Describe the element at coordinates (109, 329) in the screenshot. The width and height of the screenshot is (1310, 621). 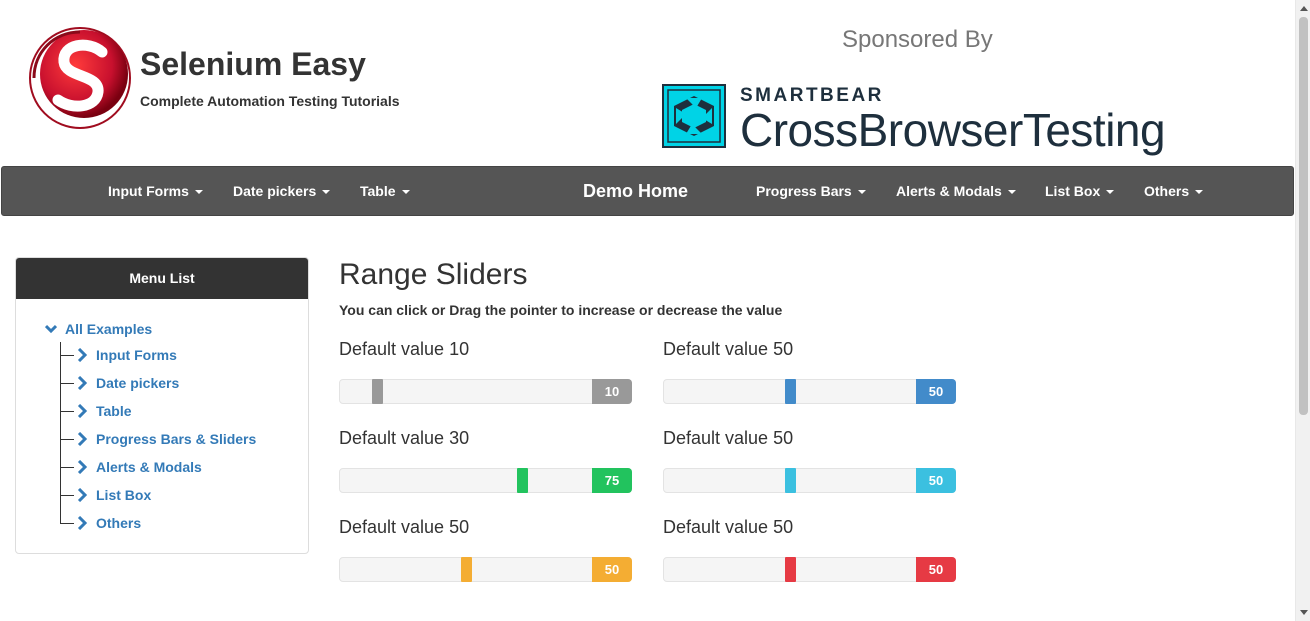
I see `tree-root-label: All Examples` at that location.